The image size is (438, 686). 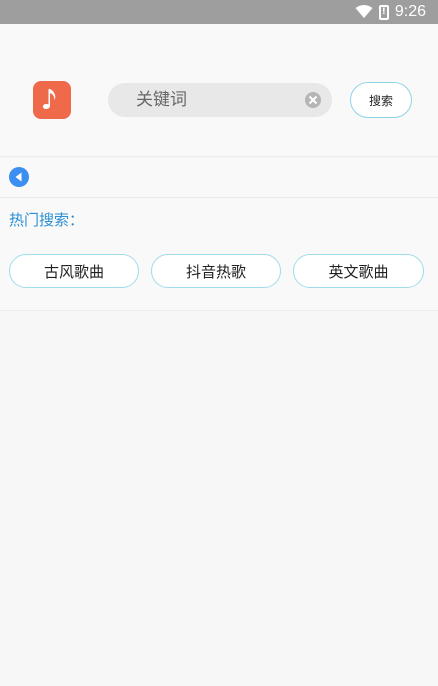 I want to click on battery-glyph: !, so click(x=383, y=11).